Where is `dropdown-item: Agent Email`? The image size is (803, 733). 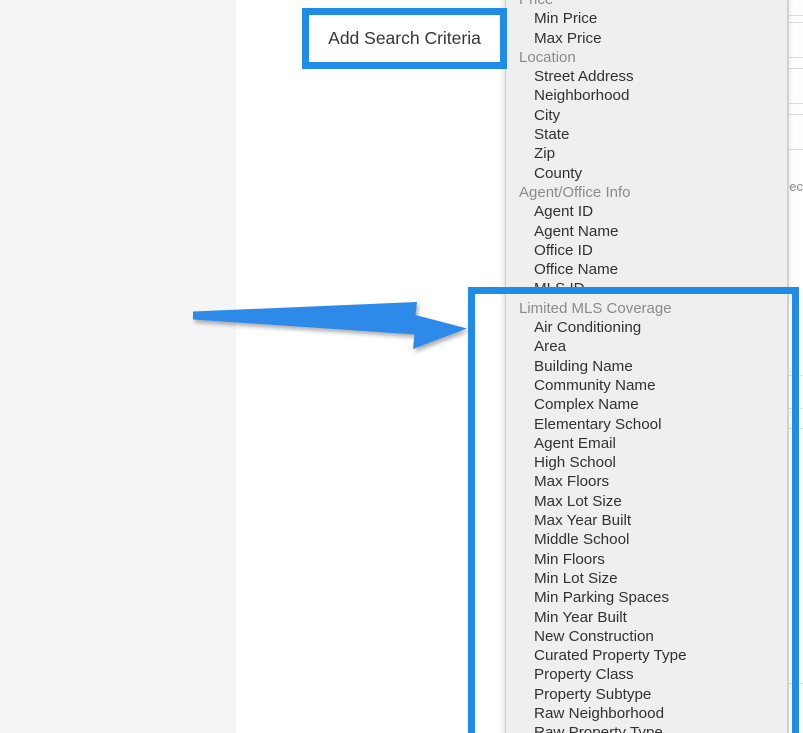 dropdown-item: Agent Email is located at coordinates (646, 443).